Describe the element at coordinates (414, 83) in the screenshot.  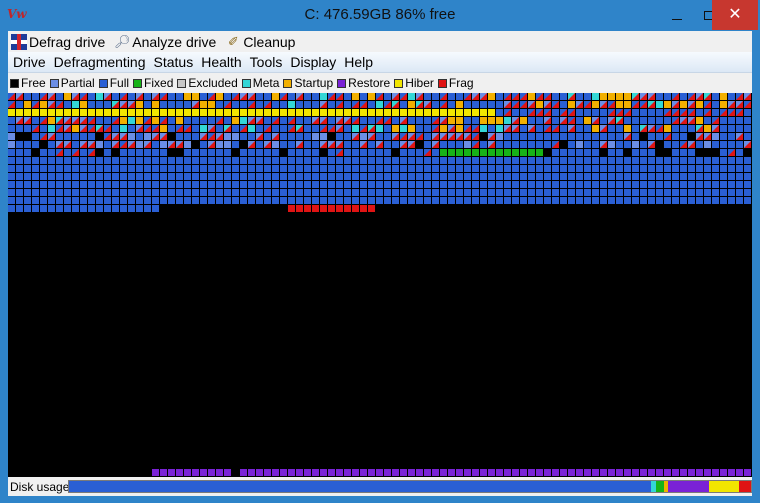
I see `legend-item-hiber: Hiber` at that location.